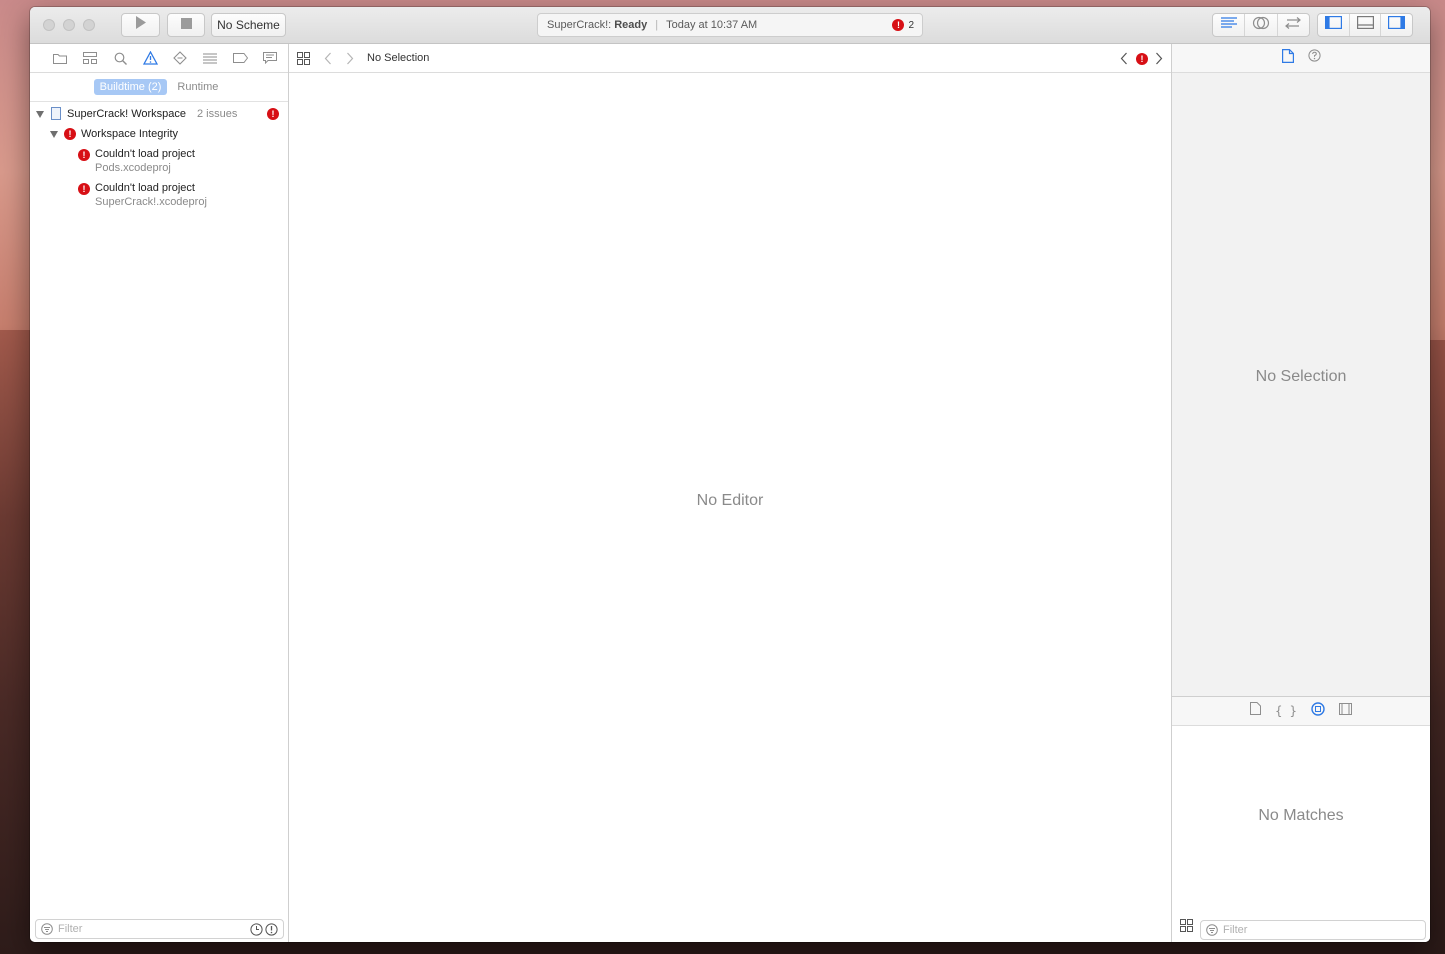 Image resolution: width=1445 pixels, height=954 pixels. I want to click on report-navigator-tab, so click(270, 58).